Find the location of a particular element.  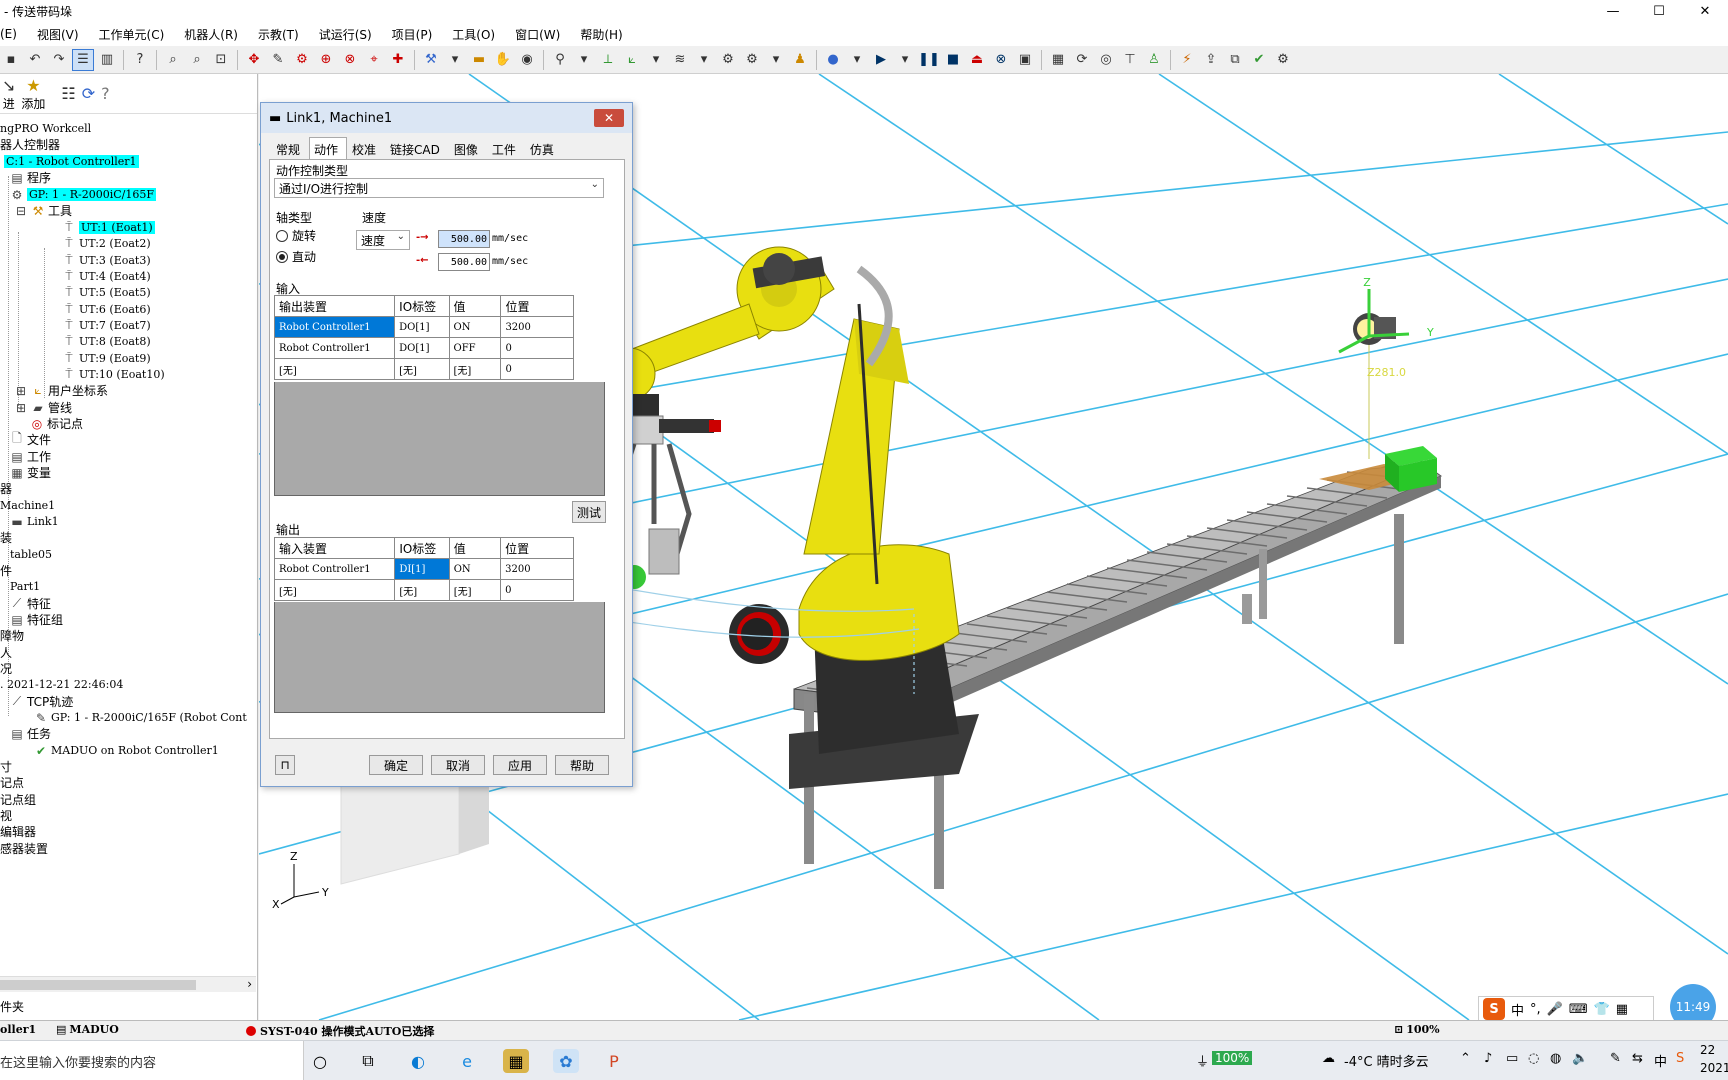

network-icon: ⧉ is located at coordinates (1235, 60).